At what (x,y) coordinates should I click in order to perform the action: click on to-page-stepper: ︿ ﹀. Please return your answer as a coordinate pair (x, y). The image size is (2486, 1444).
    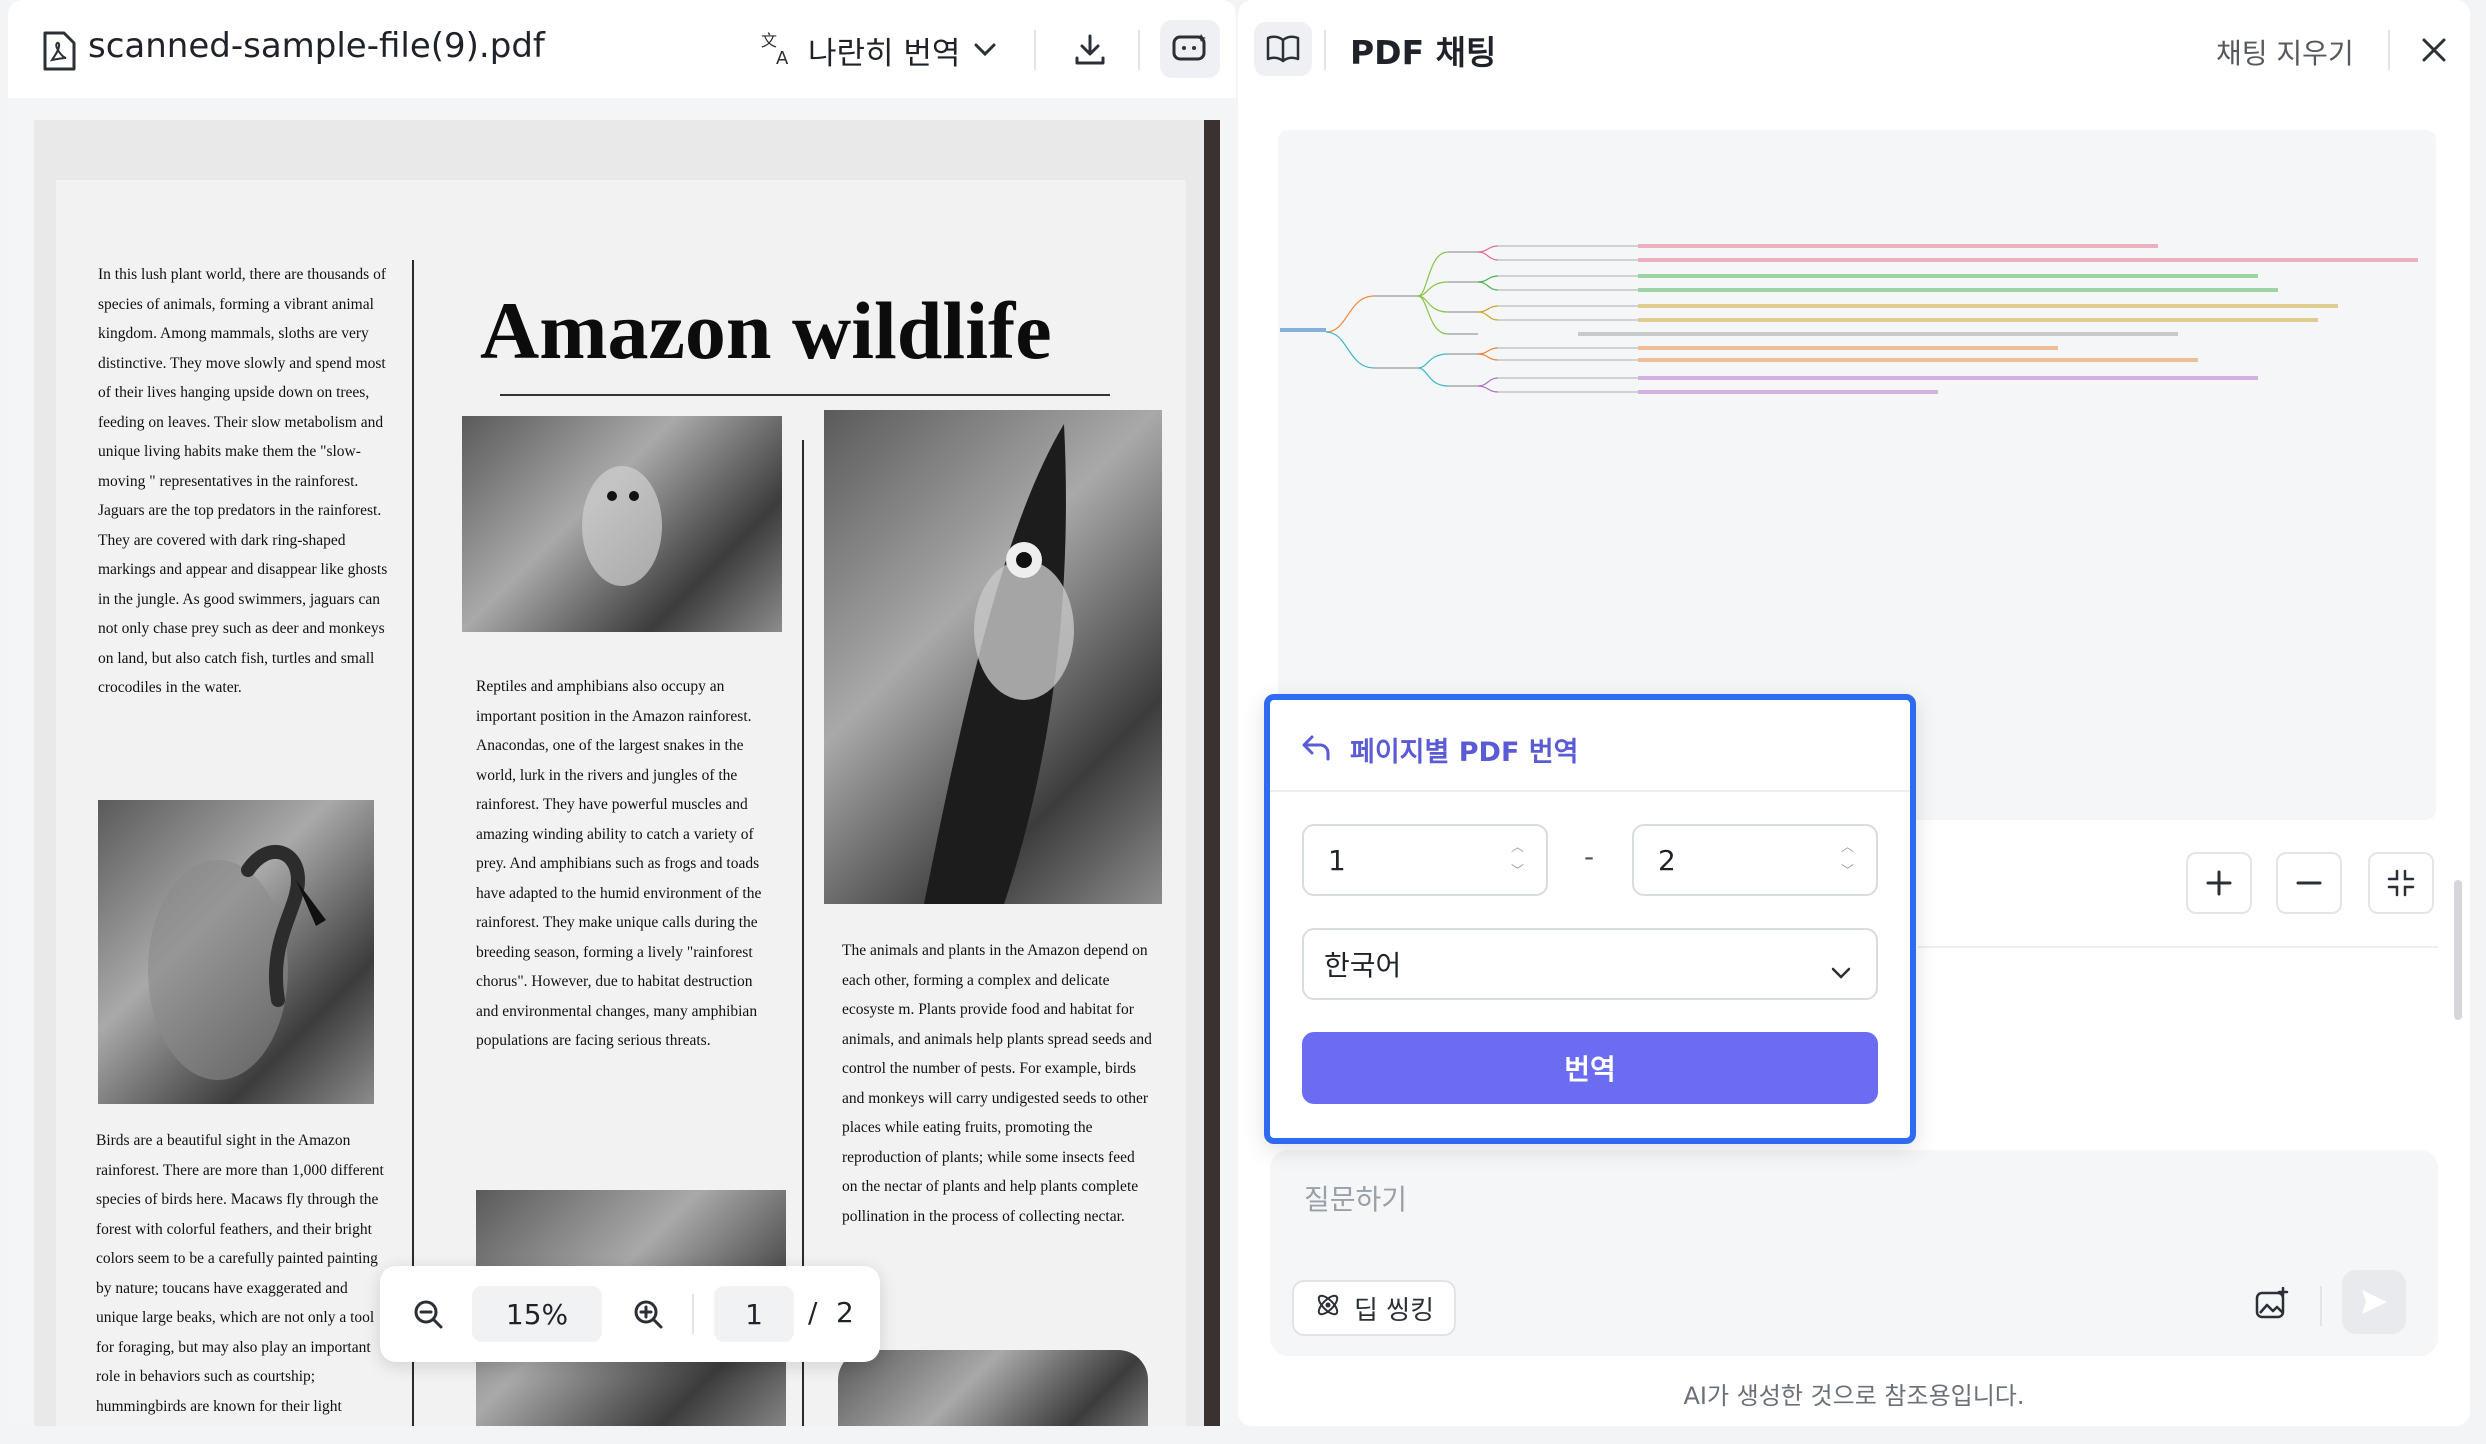
    Looking at the image, I should click on (1847, 860).